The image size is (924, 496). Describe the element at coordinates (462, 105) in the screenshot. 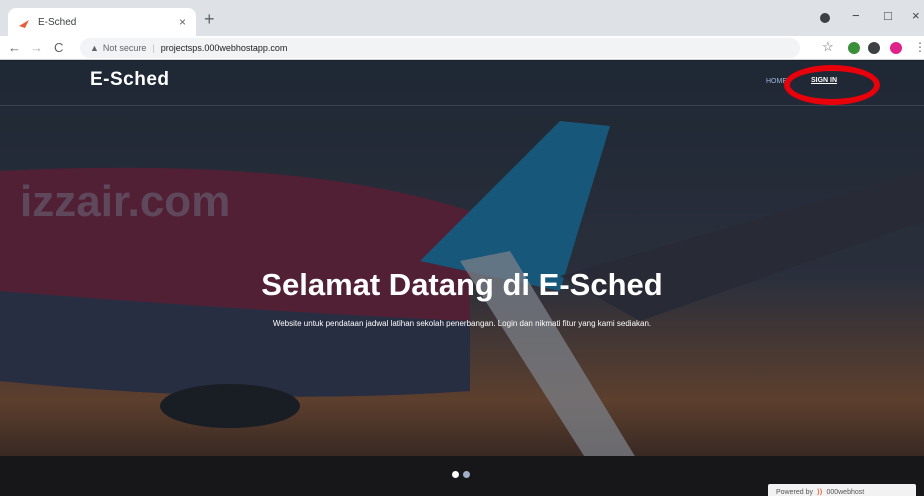

I see `header-divider` at that location.